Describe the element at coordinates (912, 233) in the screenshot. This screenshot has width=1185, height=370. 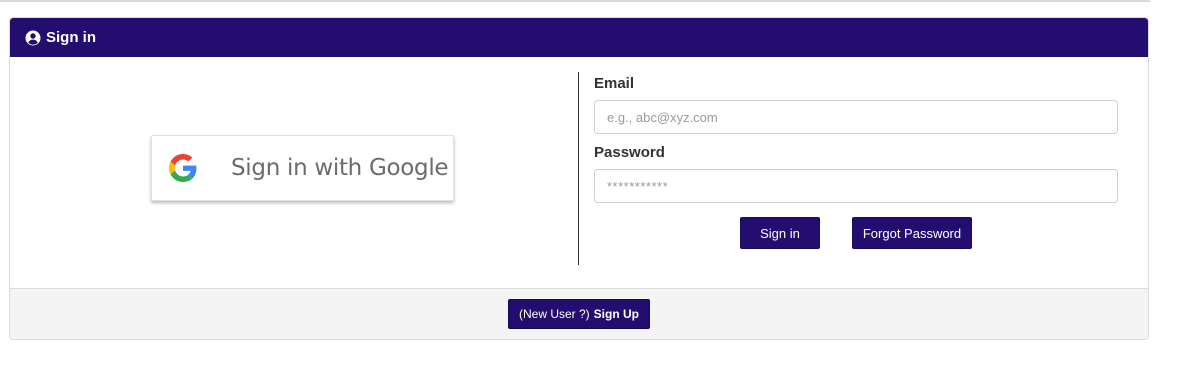
I see `forgot-password-button: Forgot Password` at that location.